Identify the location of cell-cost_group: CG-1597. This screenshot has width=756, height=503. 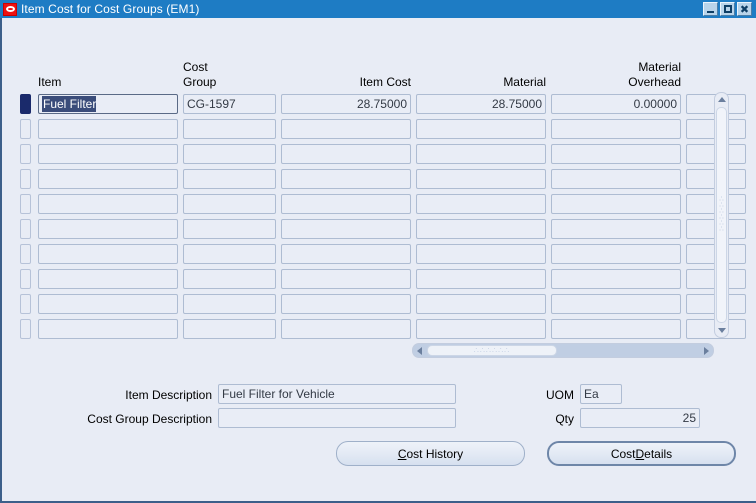
(229, 104).